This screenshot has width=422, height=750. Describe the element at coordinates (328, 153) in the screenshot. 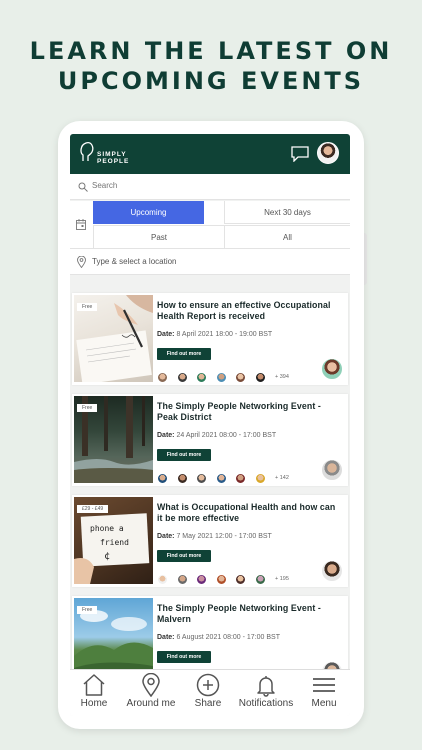

I see `user-avatar` at that location.